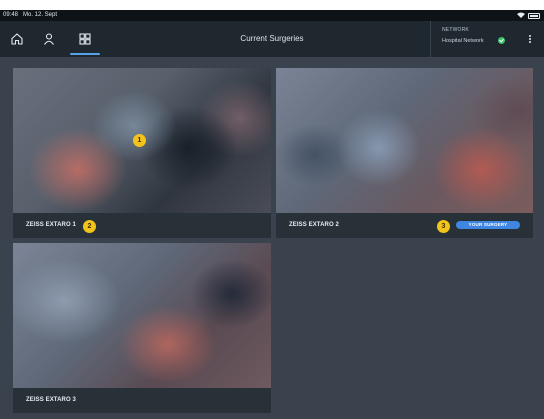  What do you see at coordinates (142, 400) in the screenshot?
I see `tile-footer: ZEISS EXTARO 3` at bounding box center [142, 400].